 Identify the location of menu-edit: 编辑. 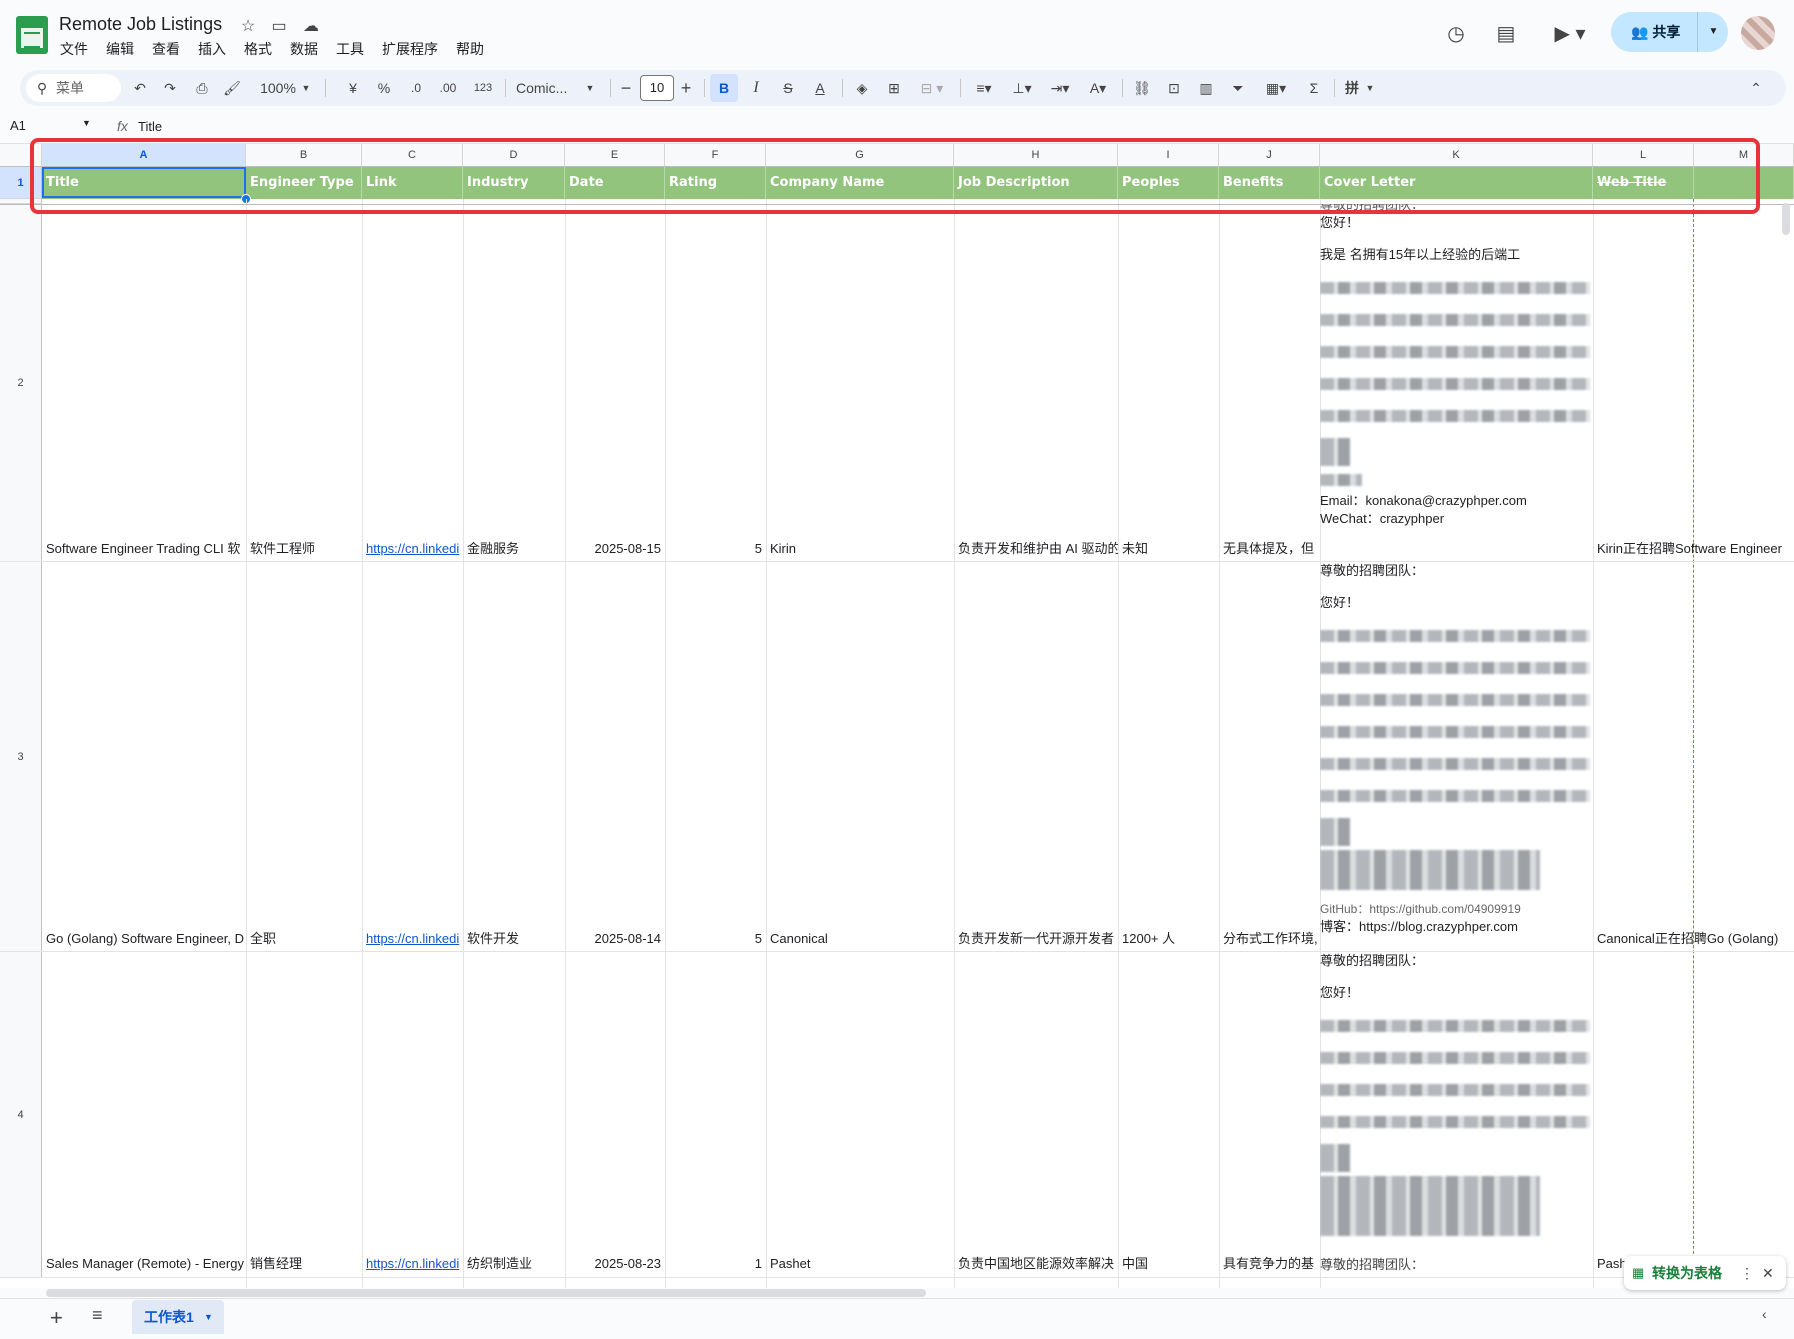
(120, 49).